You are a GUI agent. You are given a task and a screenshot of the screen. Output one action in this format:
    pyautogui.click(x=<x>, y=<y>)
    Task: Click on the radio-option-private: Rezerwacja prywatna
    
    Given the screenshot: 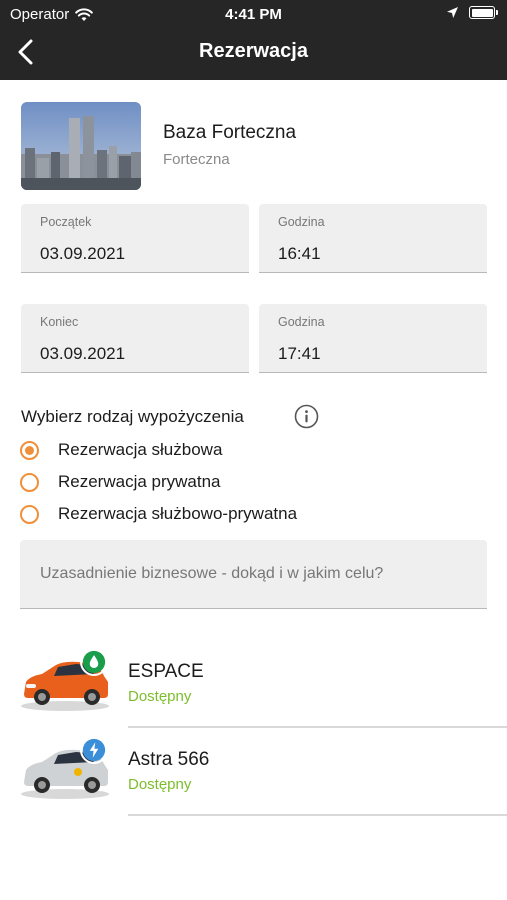 What is the action you would take?
    pyautogui.click(x=120, y=482)
    